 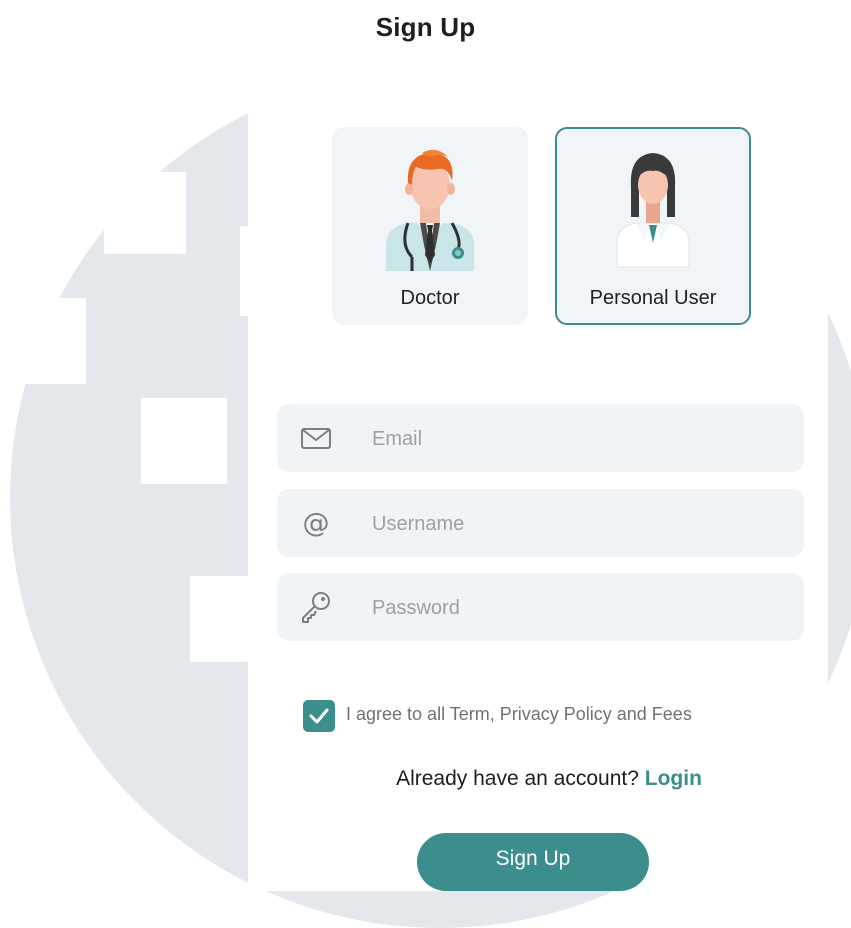 I want to click on role-card-personal-user: Personal User, so click(x=653, y=226).